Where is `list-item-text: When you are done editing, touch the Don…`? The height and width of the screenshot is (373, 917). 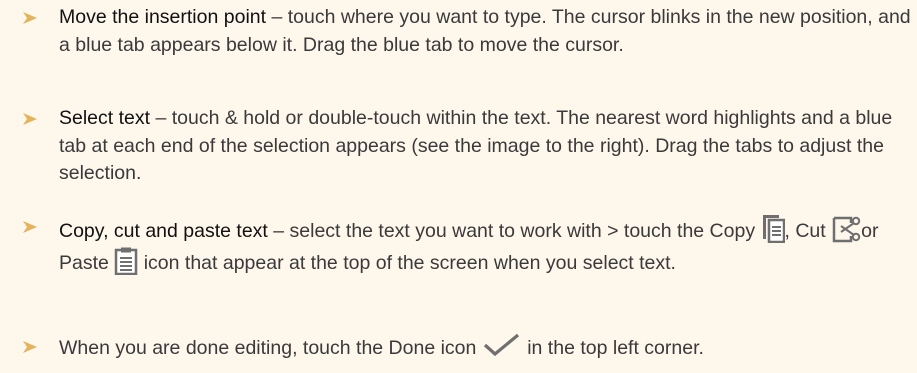 list-item-text: When you are done editing, touch the Don… is located at coordinates (487, 348).